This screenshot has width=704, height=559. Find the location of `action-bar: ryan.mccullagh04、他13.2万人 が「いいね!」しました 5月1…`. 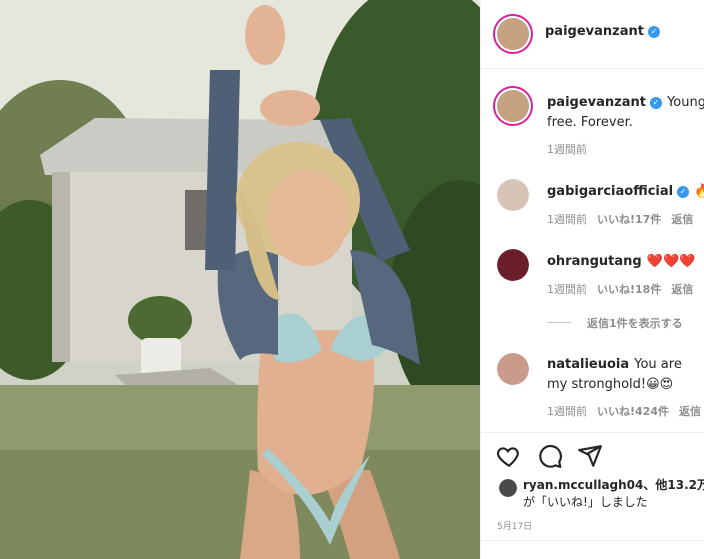

action-bar: ryan.mccullagh04、他13.2万人 が「いいね!」しました 5月1… is located at coordinates (592, 495).